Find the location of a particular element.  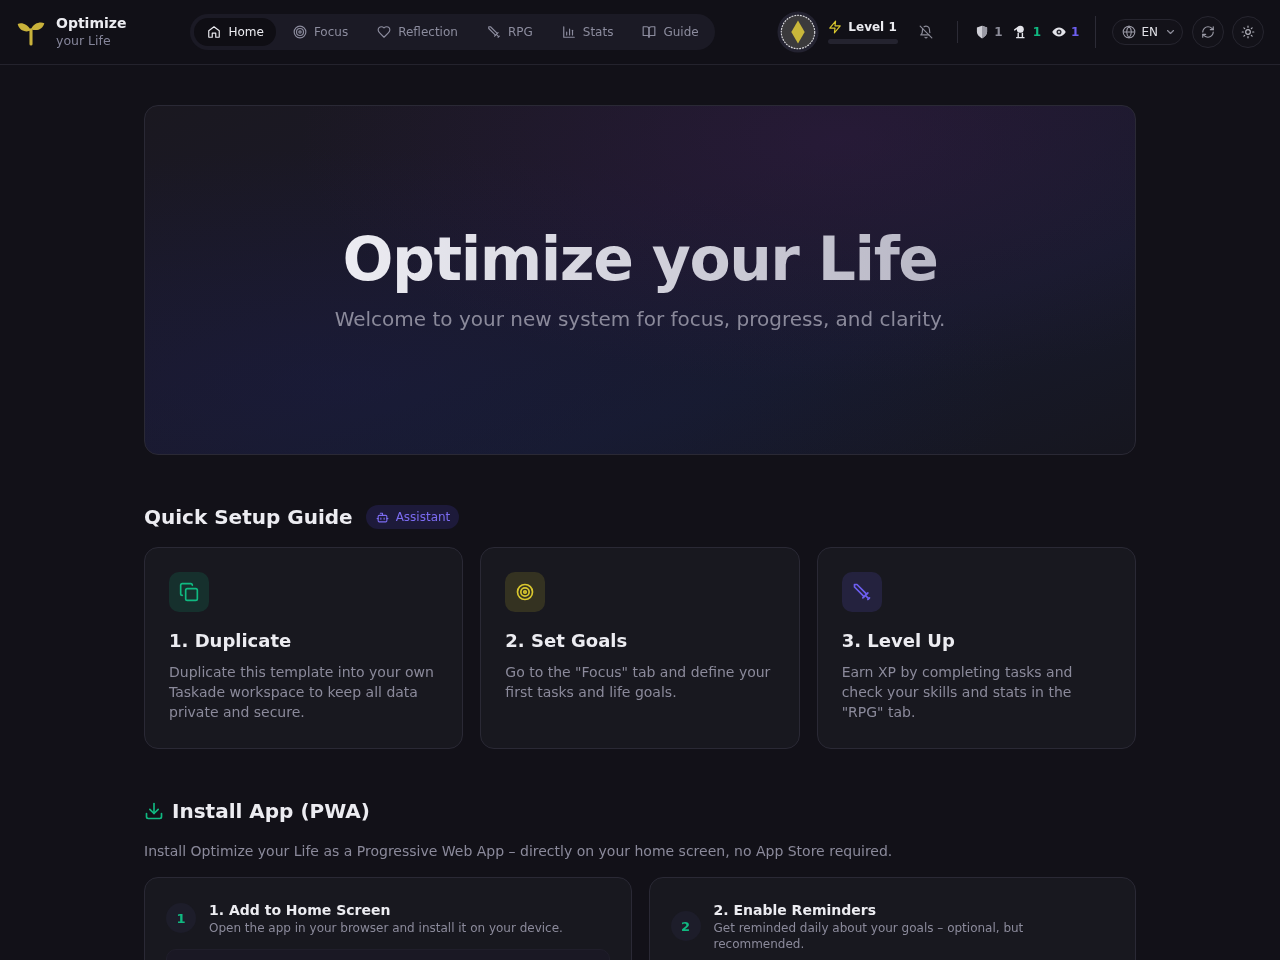

refresh-button is located at coordinates (1208, 32).